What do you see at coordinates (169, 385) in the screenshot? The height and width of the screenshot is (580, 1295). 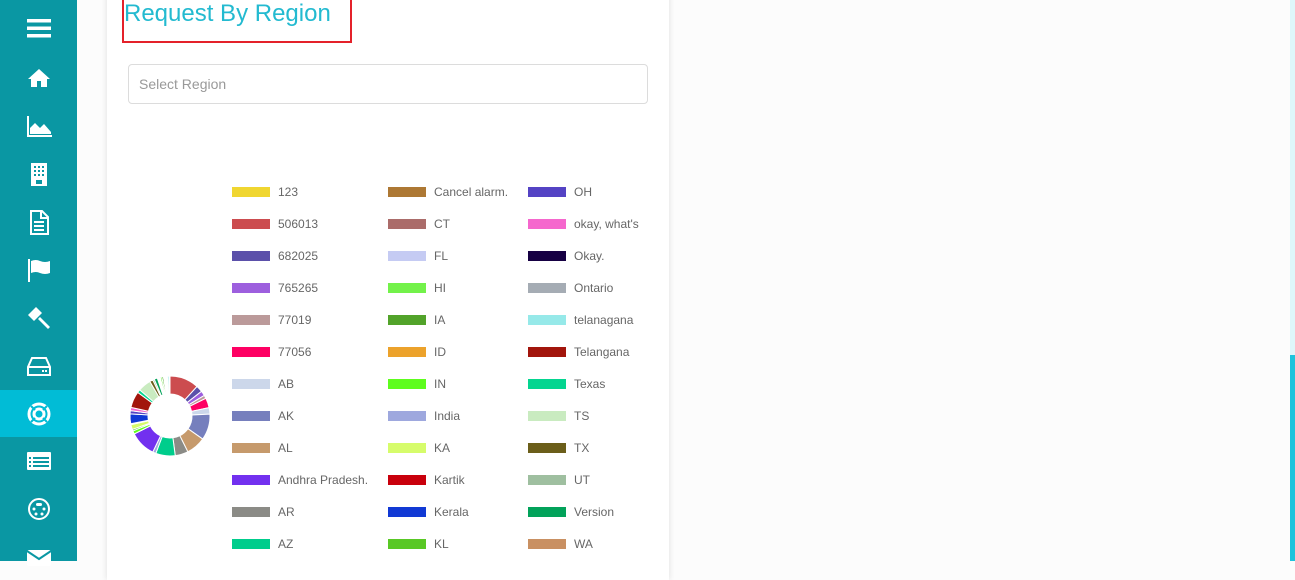 I see `donut-slice-wa` at bounding box center [169, 385].